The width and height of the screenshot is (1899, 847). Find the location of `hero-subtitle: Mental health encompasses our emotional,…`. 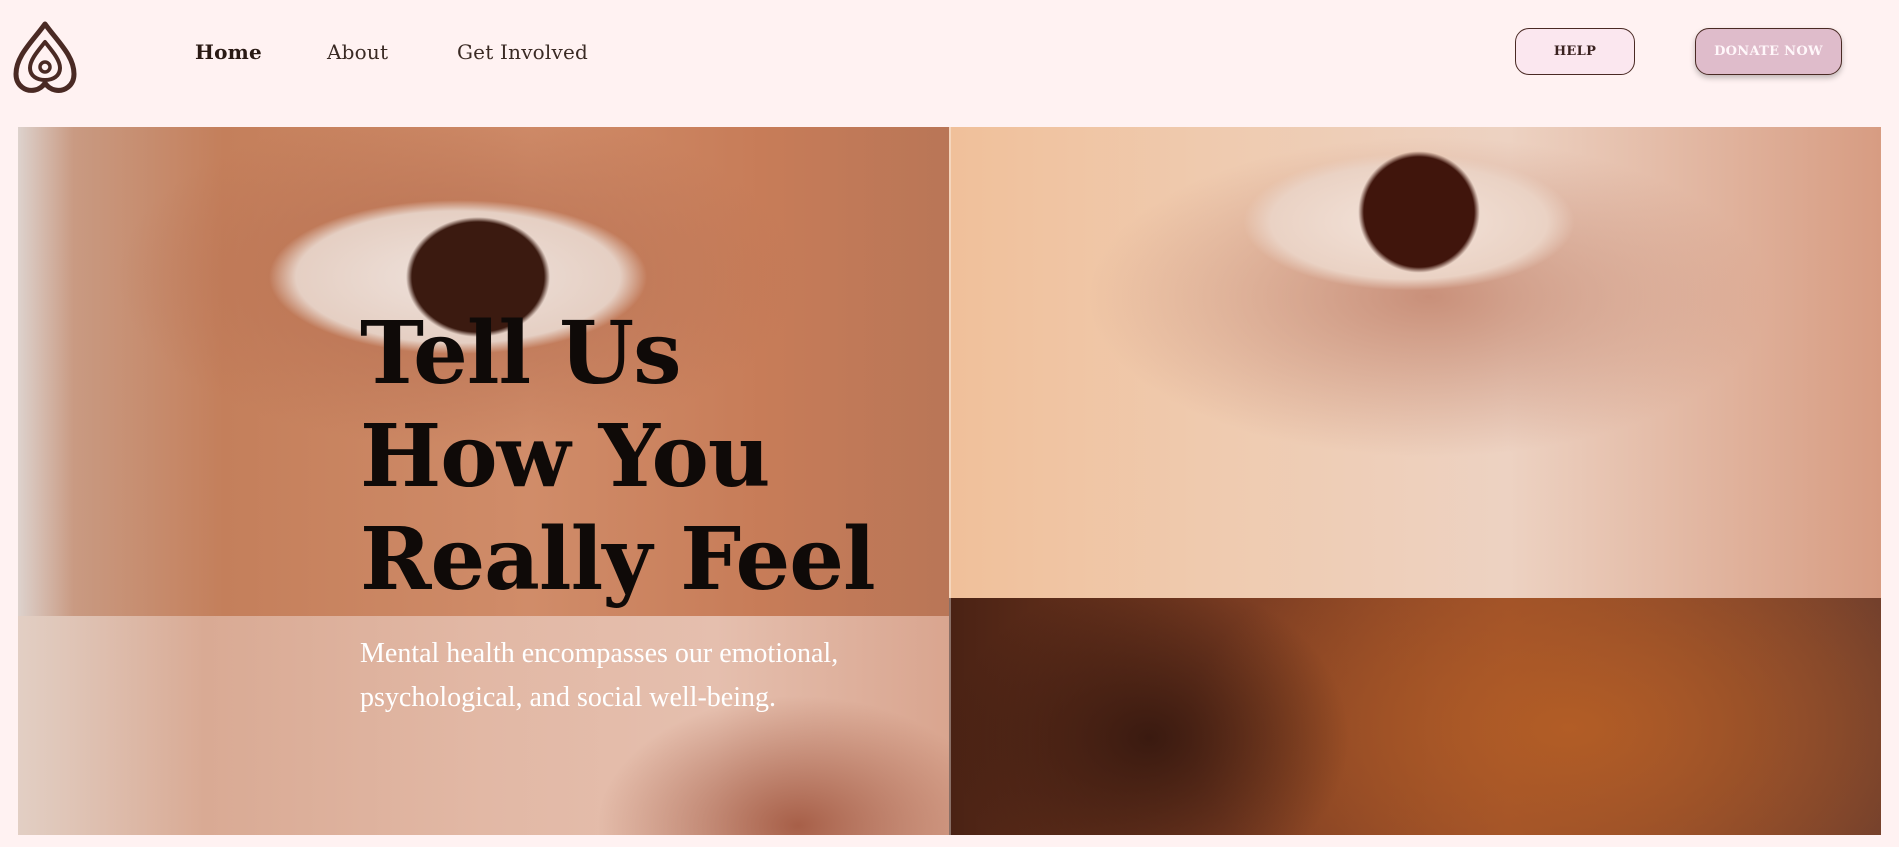

hero-subtitle: Mental health encompasses our emotional,… is located at coordinates (599, 675).